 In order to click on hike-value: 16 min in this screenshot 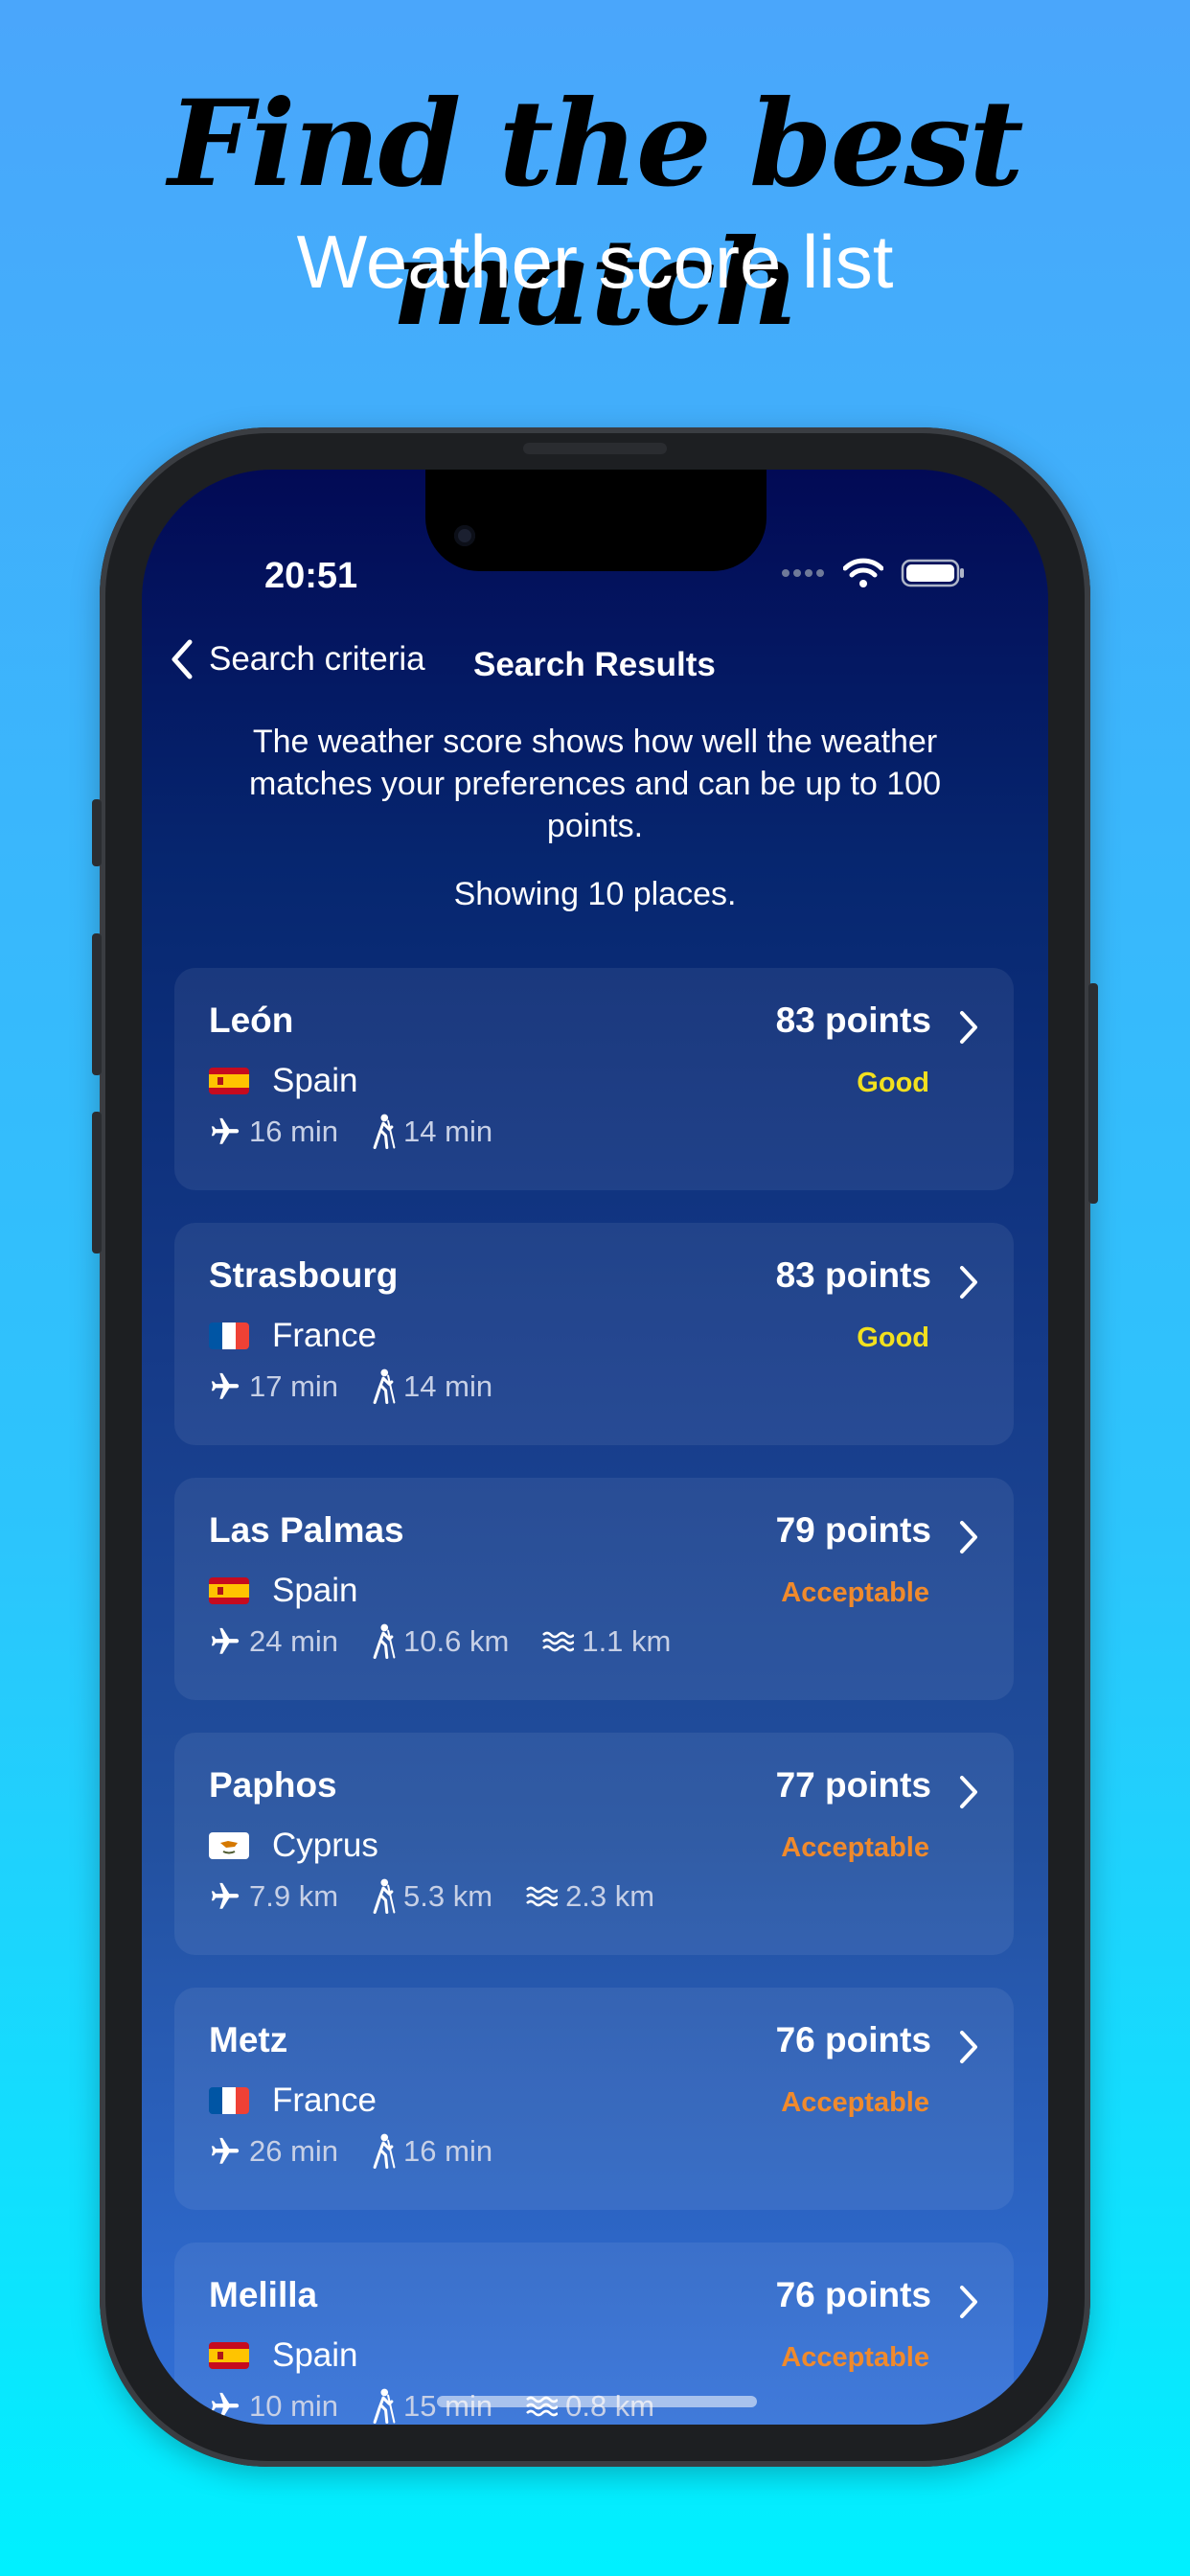, I will do `click(448, 2151)`.